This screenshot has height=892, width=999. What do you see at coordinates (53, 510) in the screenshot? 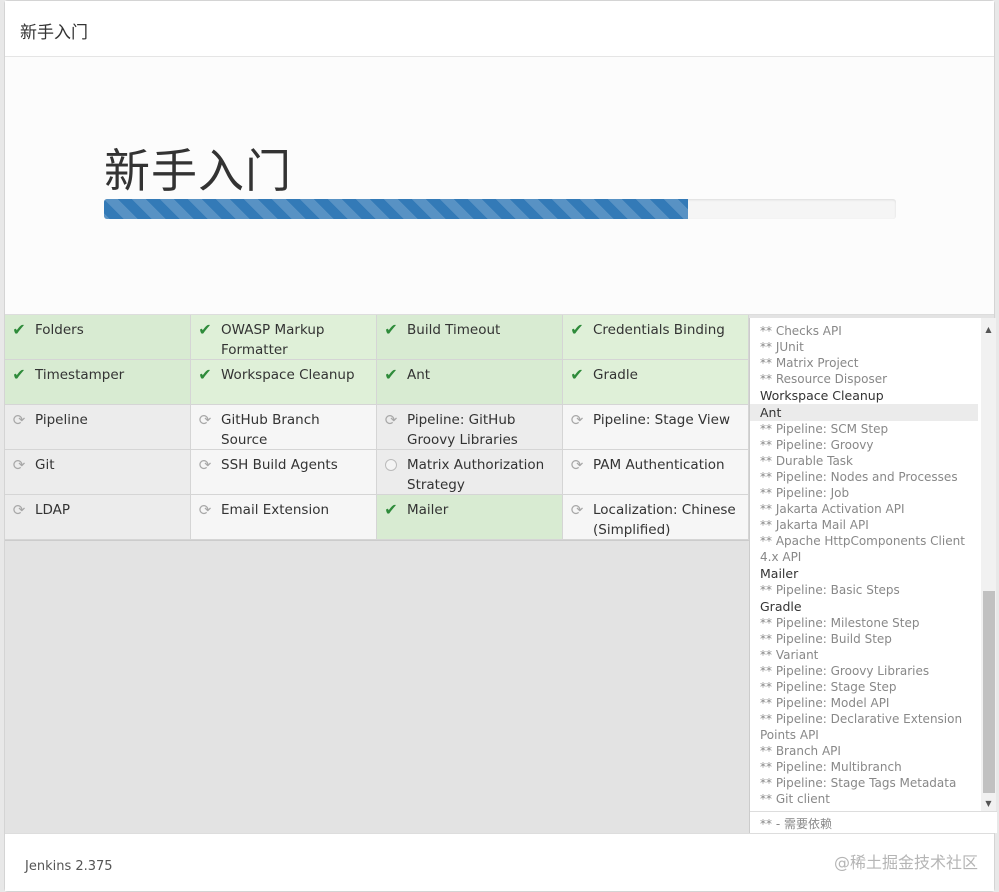
I see `plugin-name: LDAP` at bounding box center [53, 510].